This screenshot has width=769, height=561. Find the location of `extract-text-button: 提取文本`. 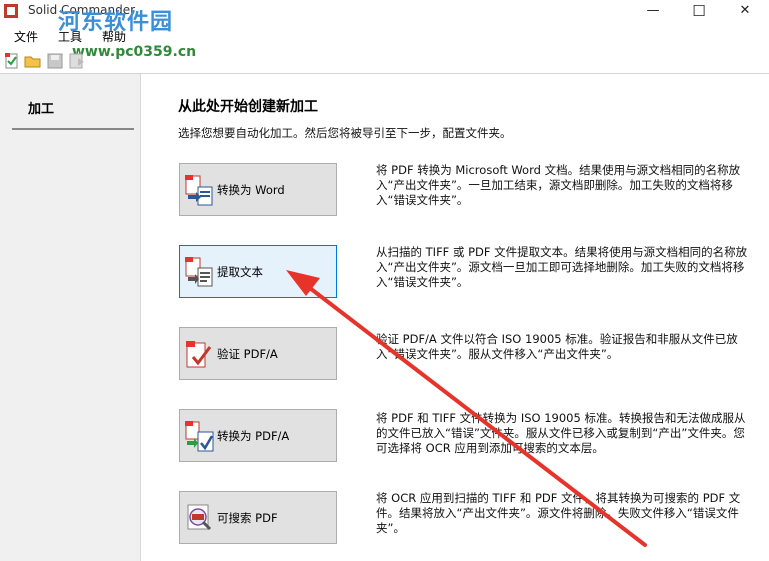

extract-text-button: 提取文本 is located at coordinates (258, 271).